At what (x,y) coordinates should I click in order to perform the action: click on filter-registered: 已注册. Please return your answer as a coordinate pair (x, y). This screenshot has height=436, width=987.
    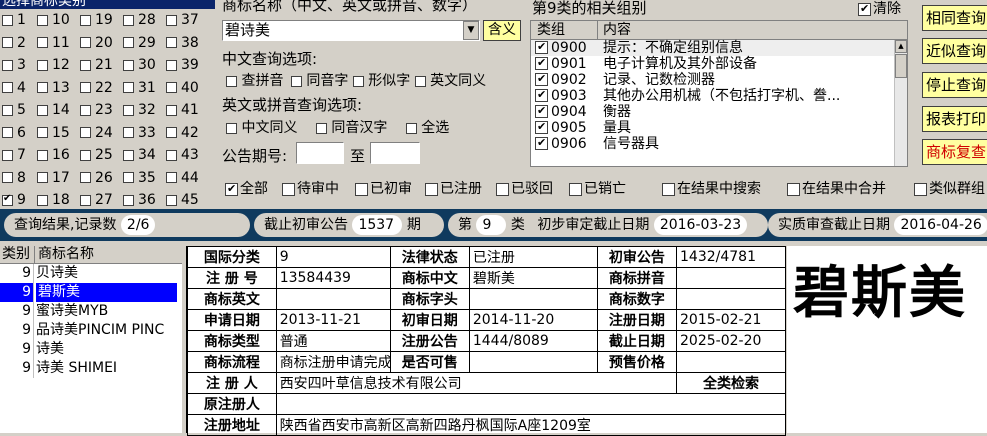
    Looking at the image, I should click on (453, 189).